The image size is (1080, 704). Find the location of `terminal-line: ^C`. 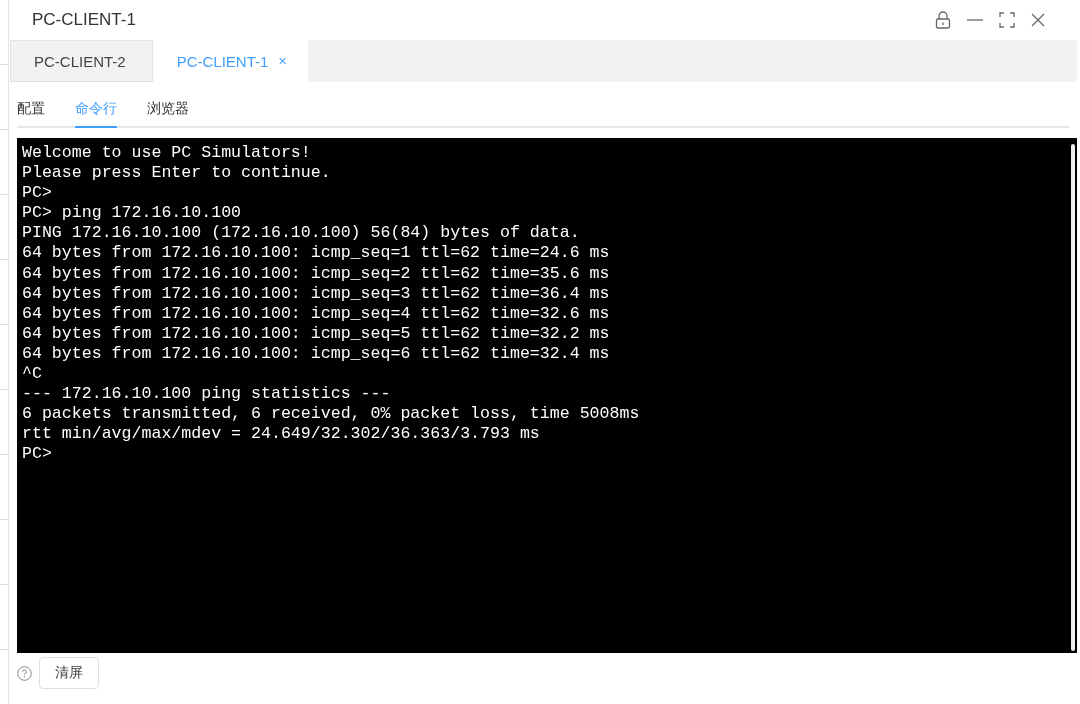

terminal-line: ^C is located at coordinates (32, 374).